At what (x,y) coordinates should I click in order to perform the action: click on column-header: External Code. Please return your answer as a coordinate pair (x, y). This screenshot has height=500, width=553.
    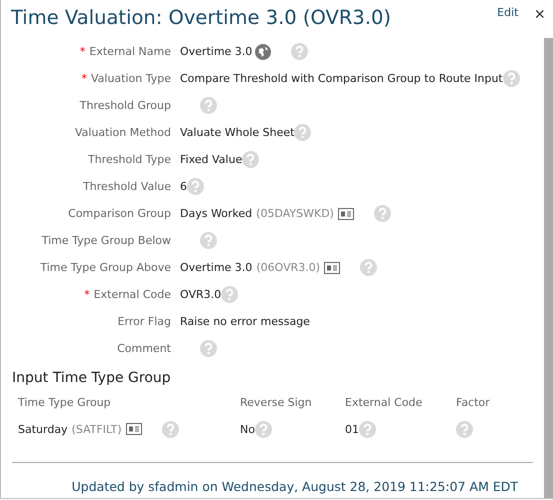
    Looking at the image, I should click on (384, 403).